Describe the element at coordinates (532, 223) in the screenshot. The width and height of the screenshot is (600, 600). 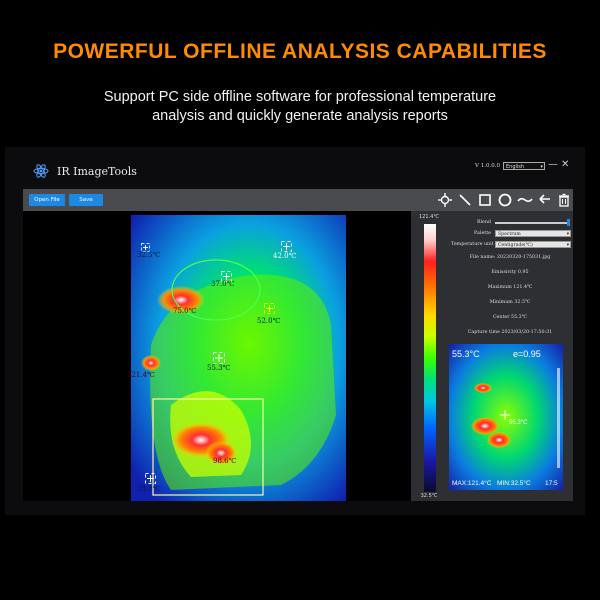
I see `blend-slider` at that location.